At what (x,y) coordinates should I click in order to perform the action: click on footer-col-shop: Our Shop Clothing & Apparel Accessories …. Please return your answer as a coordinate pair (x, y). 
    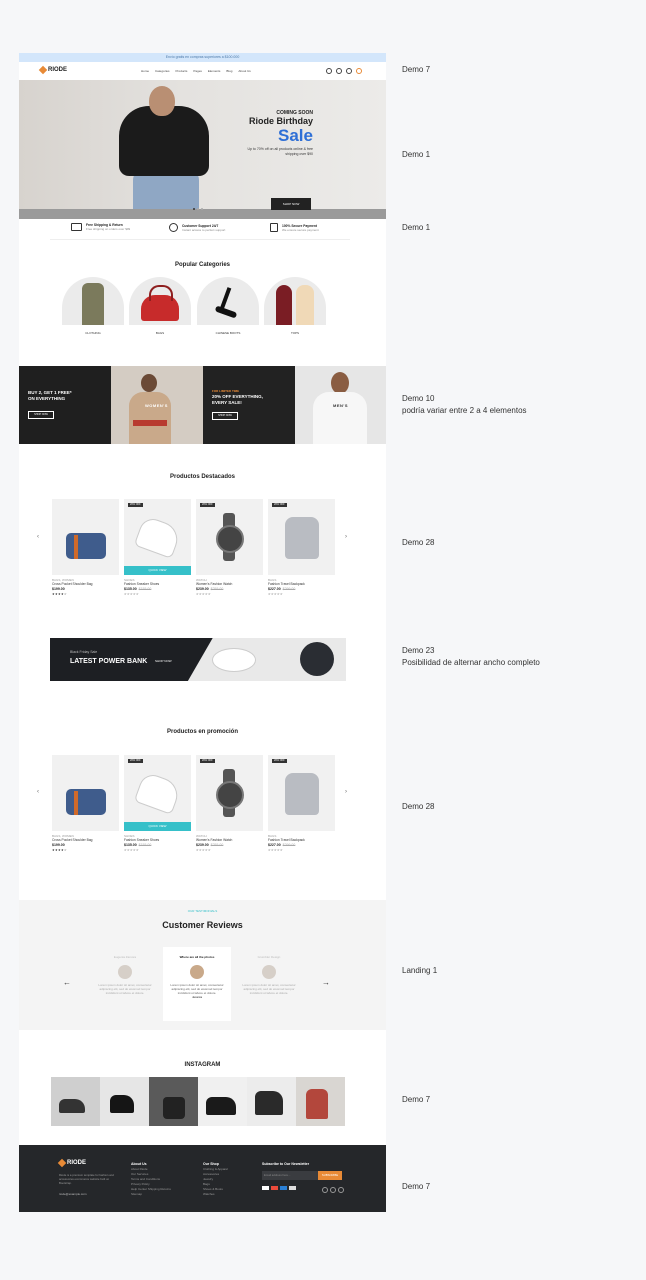
    Looking at the image, I should click on (215, 1179).